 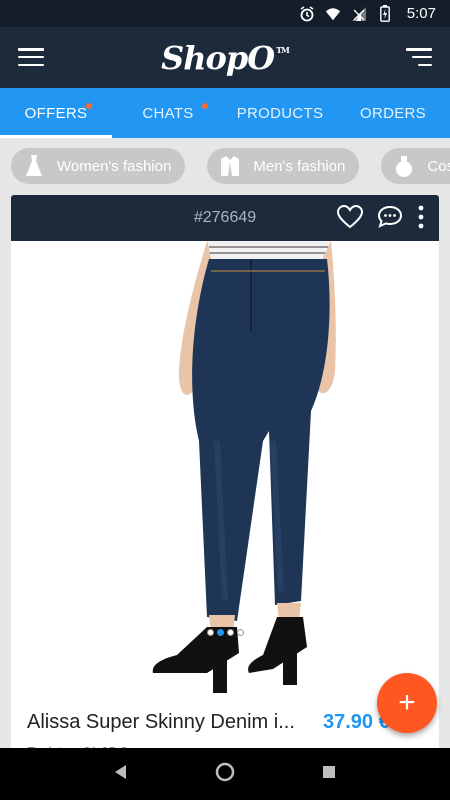 I want to click on chat-bubble-icon, so click(x=390, y=219).